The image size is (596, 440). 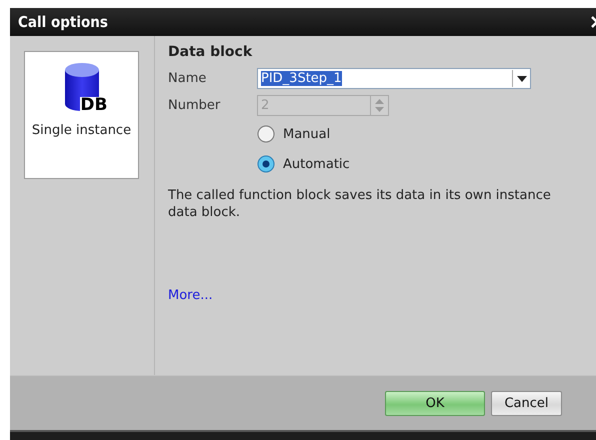 What do you see at coordinates (188, 78) in the screenshot?
I see `field-label: Name` at bounding box center [188, 78].